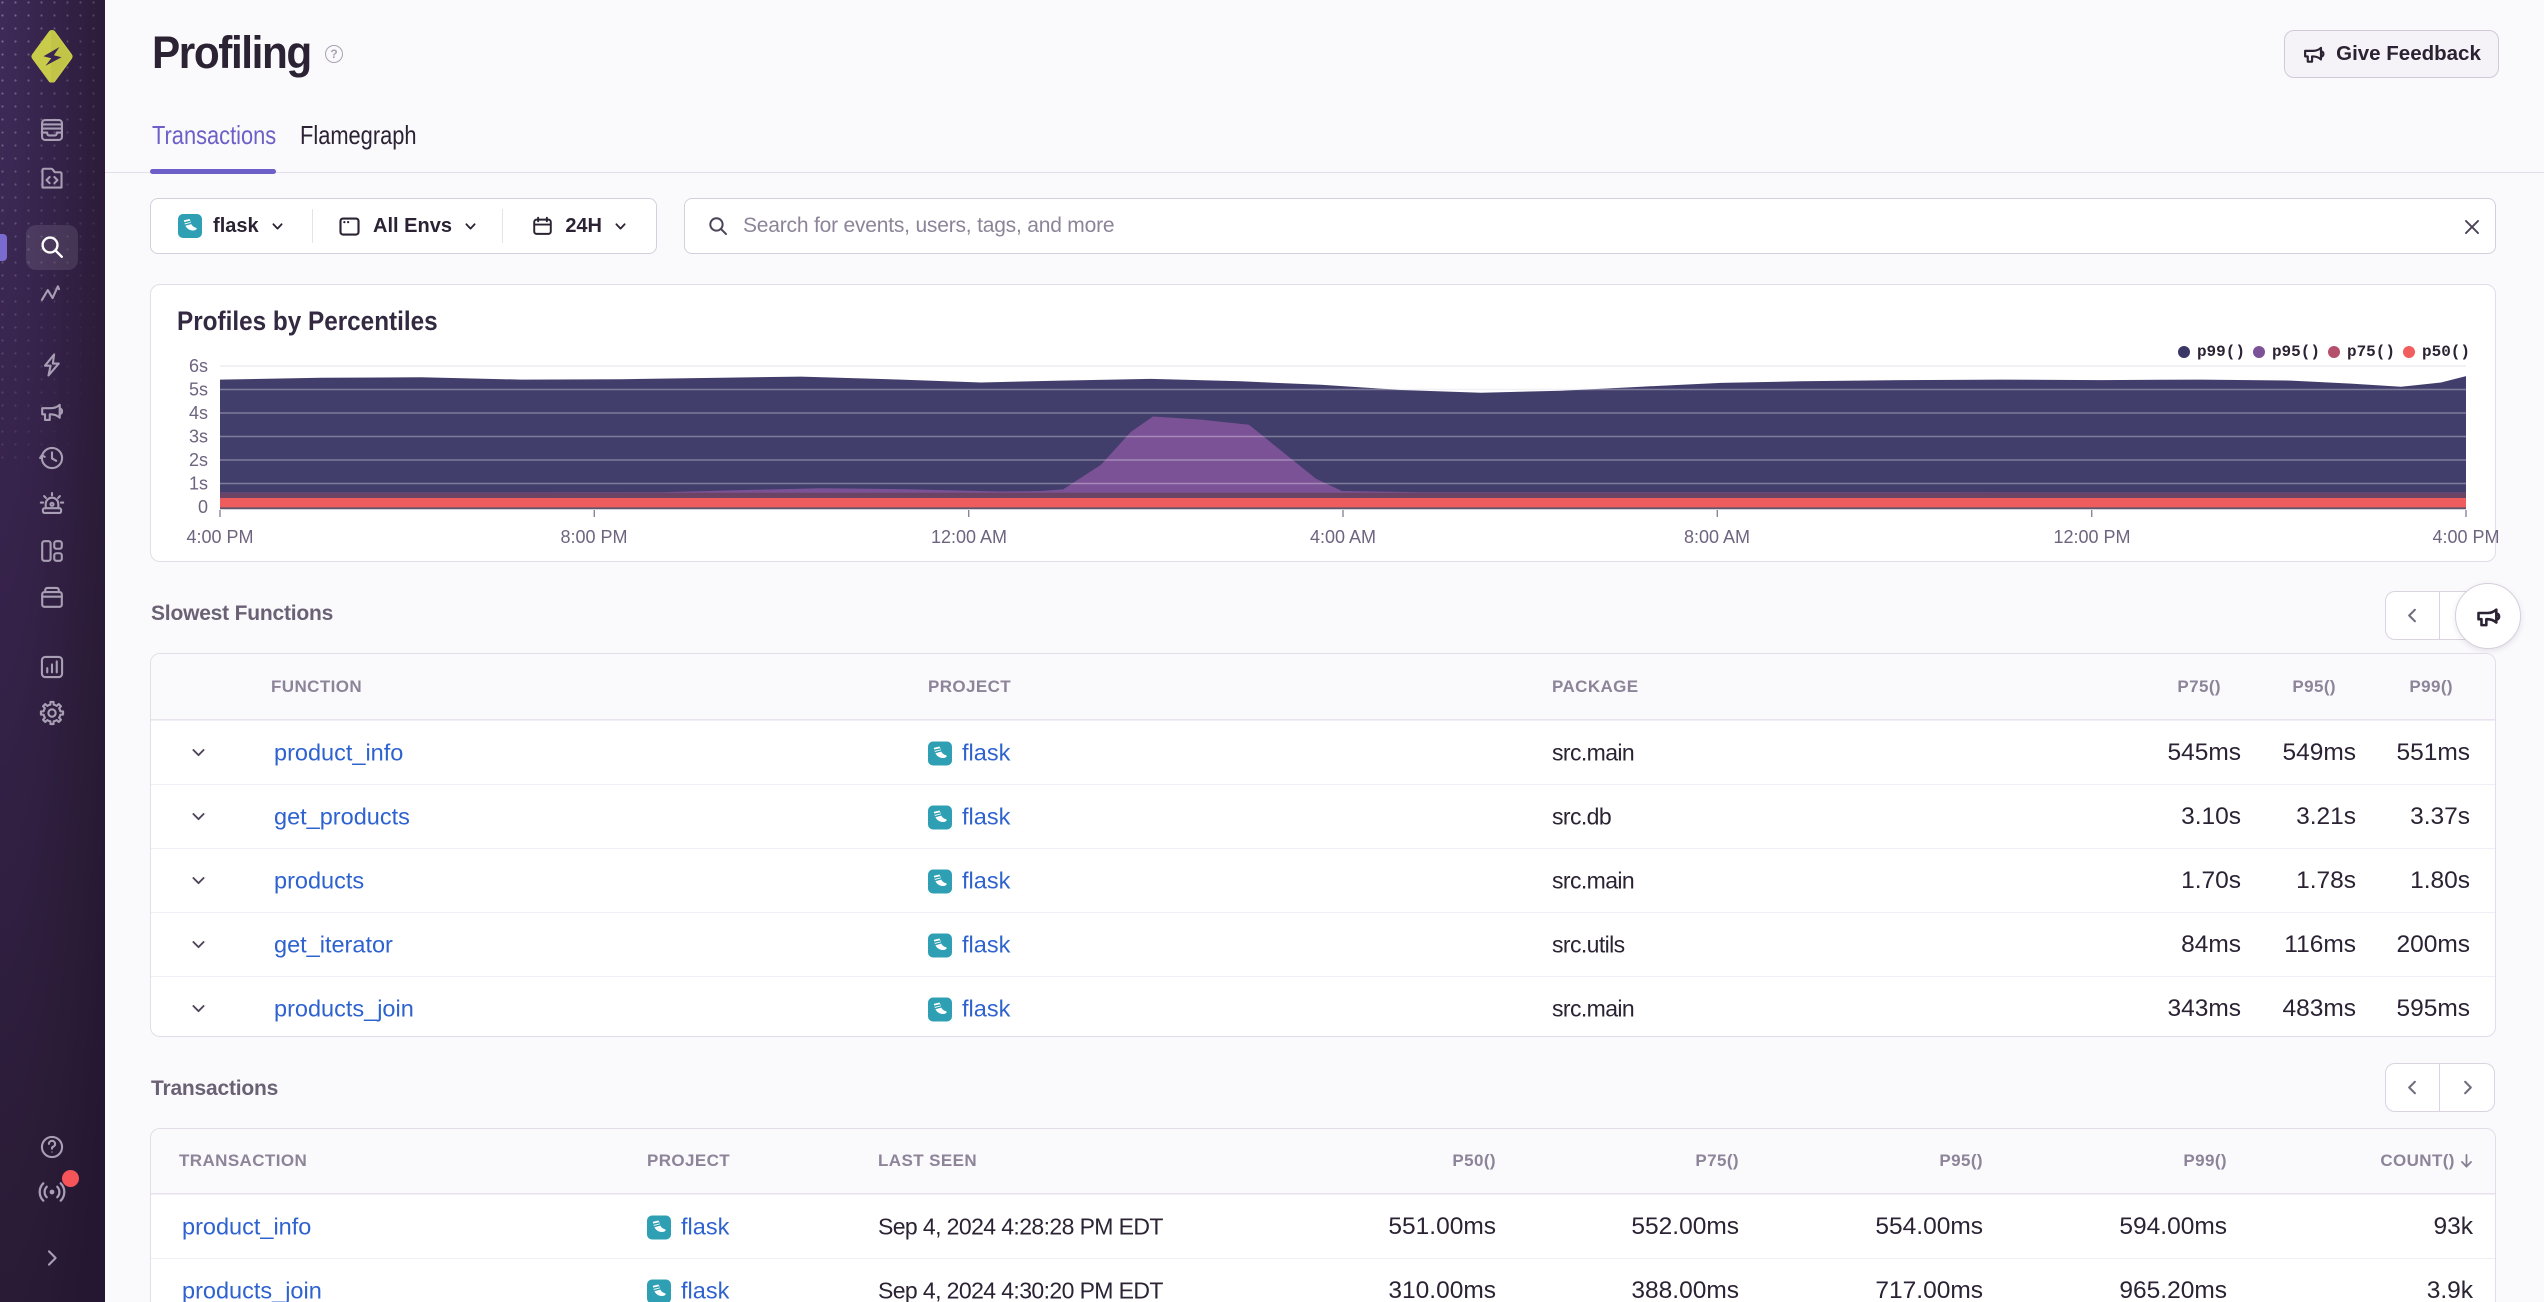 Image resolution: width=2544 pixels, height=1302 pixels. Describe the element at coordinates (1343, 537) in the screenshot. I see `svg-text: 4:00 AM` at that location.